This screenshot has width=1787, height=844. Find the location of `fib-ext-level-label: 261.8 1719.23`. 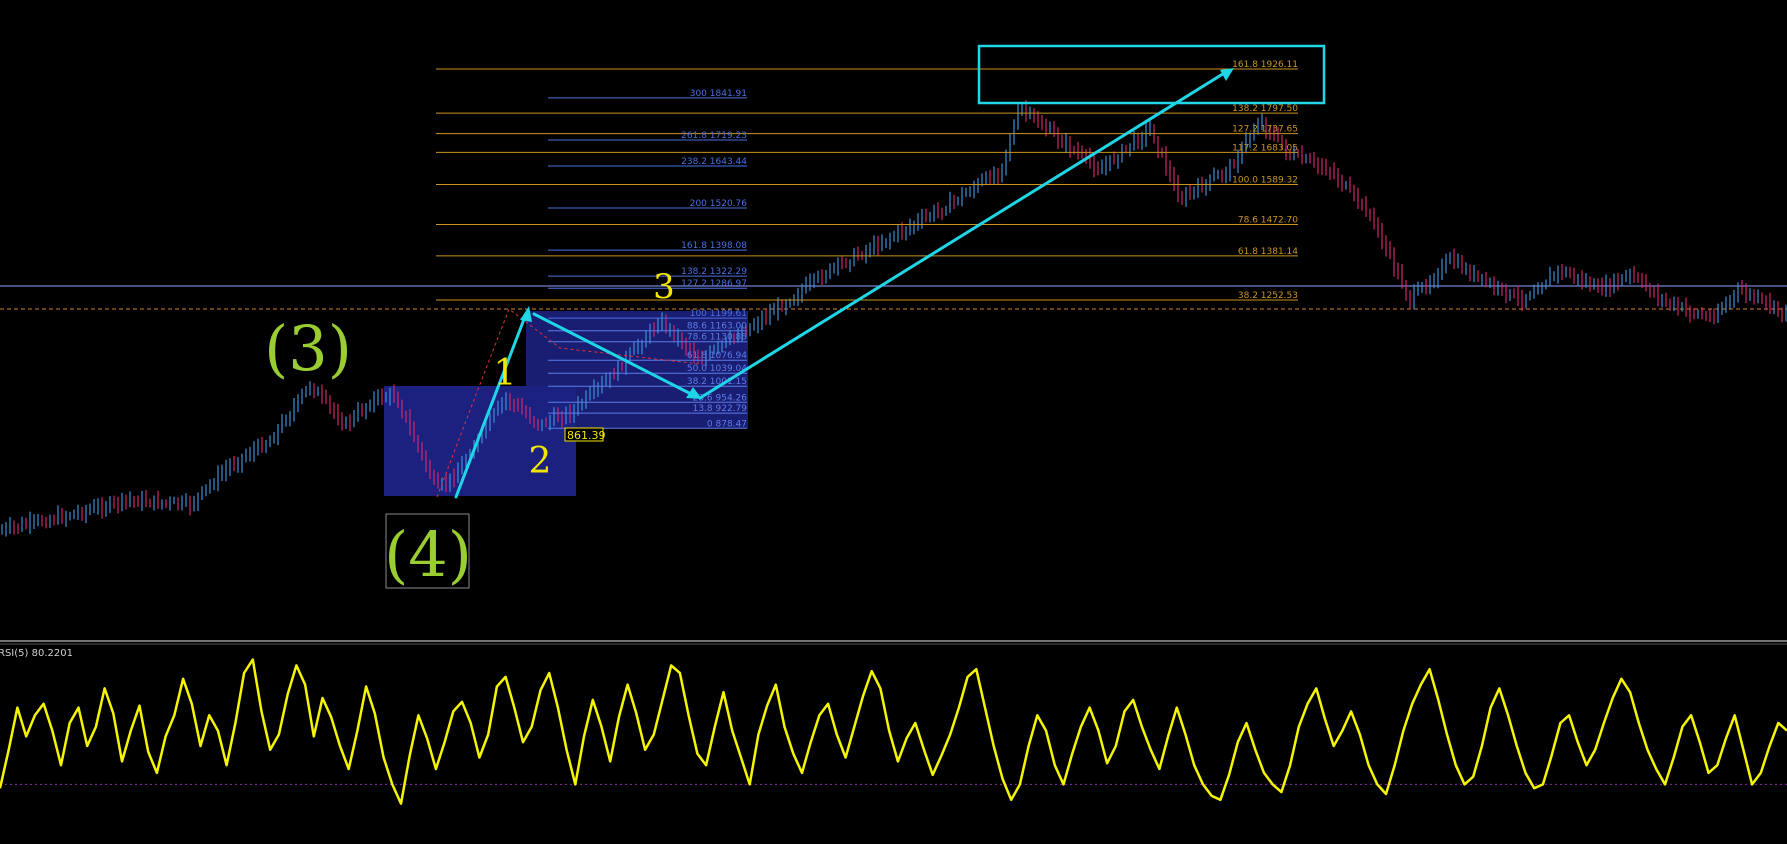

fib-ext-level-label: 261.8 1719.23 is located at coordinates (714, 136).